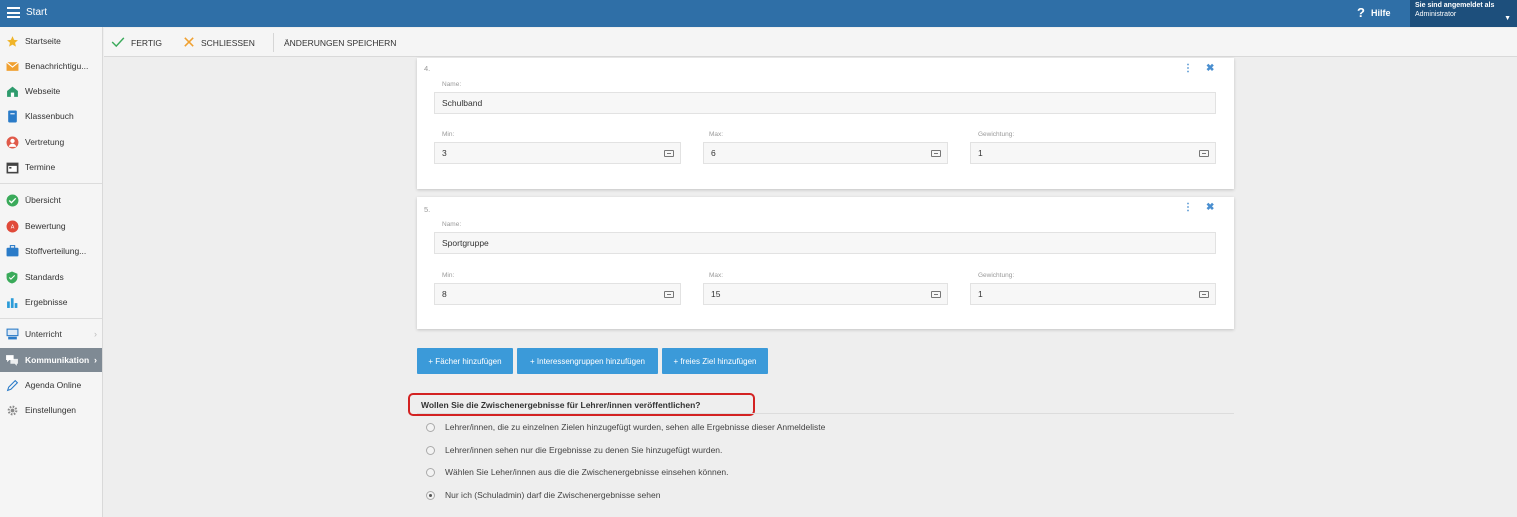  What do you see at coordinates (444, 153) in the screenshot?
I see `min-value: 3` at bounding box center [444, 153].